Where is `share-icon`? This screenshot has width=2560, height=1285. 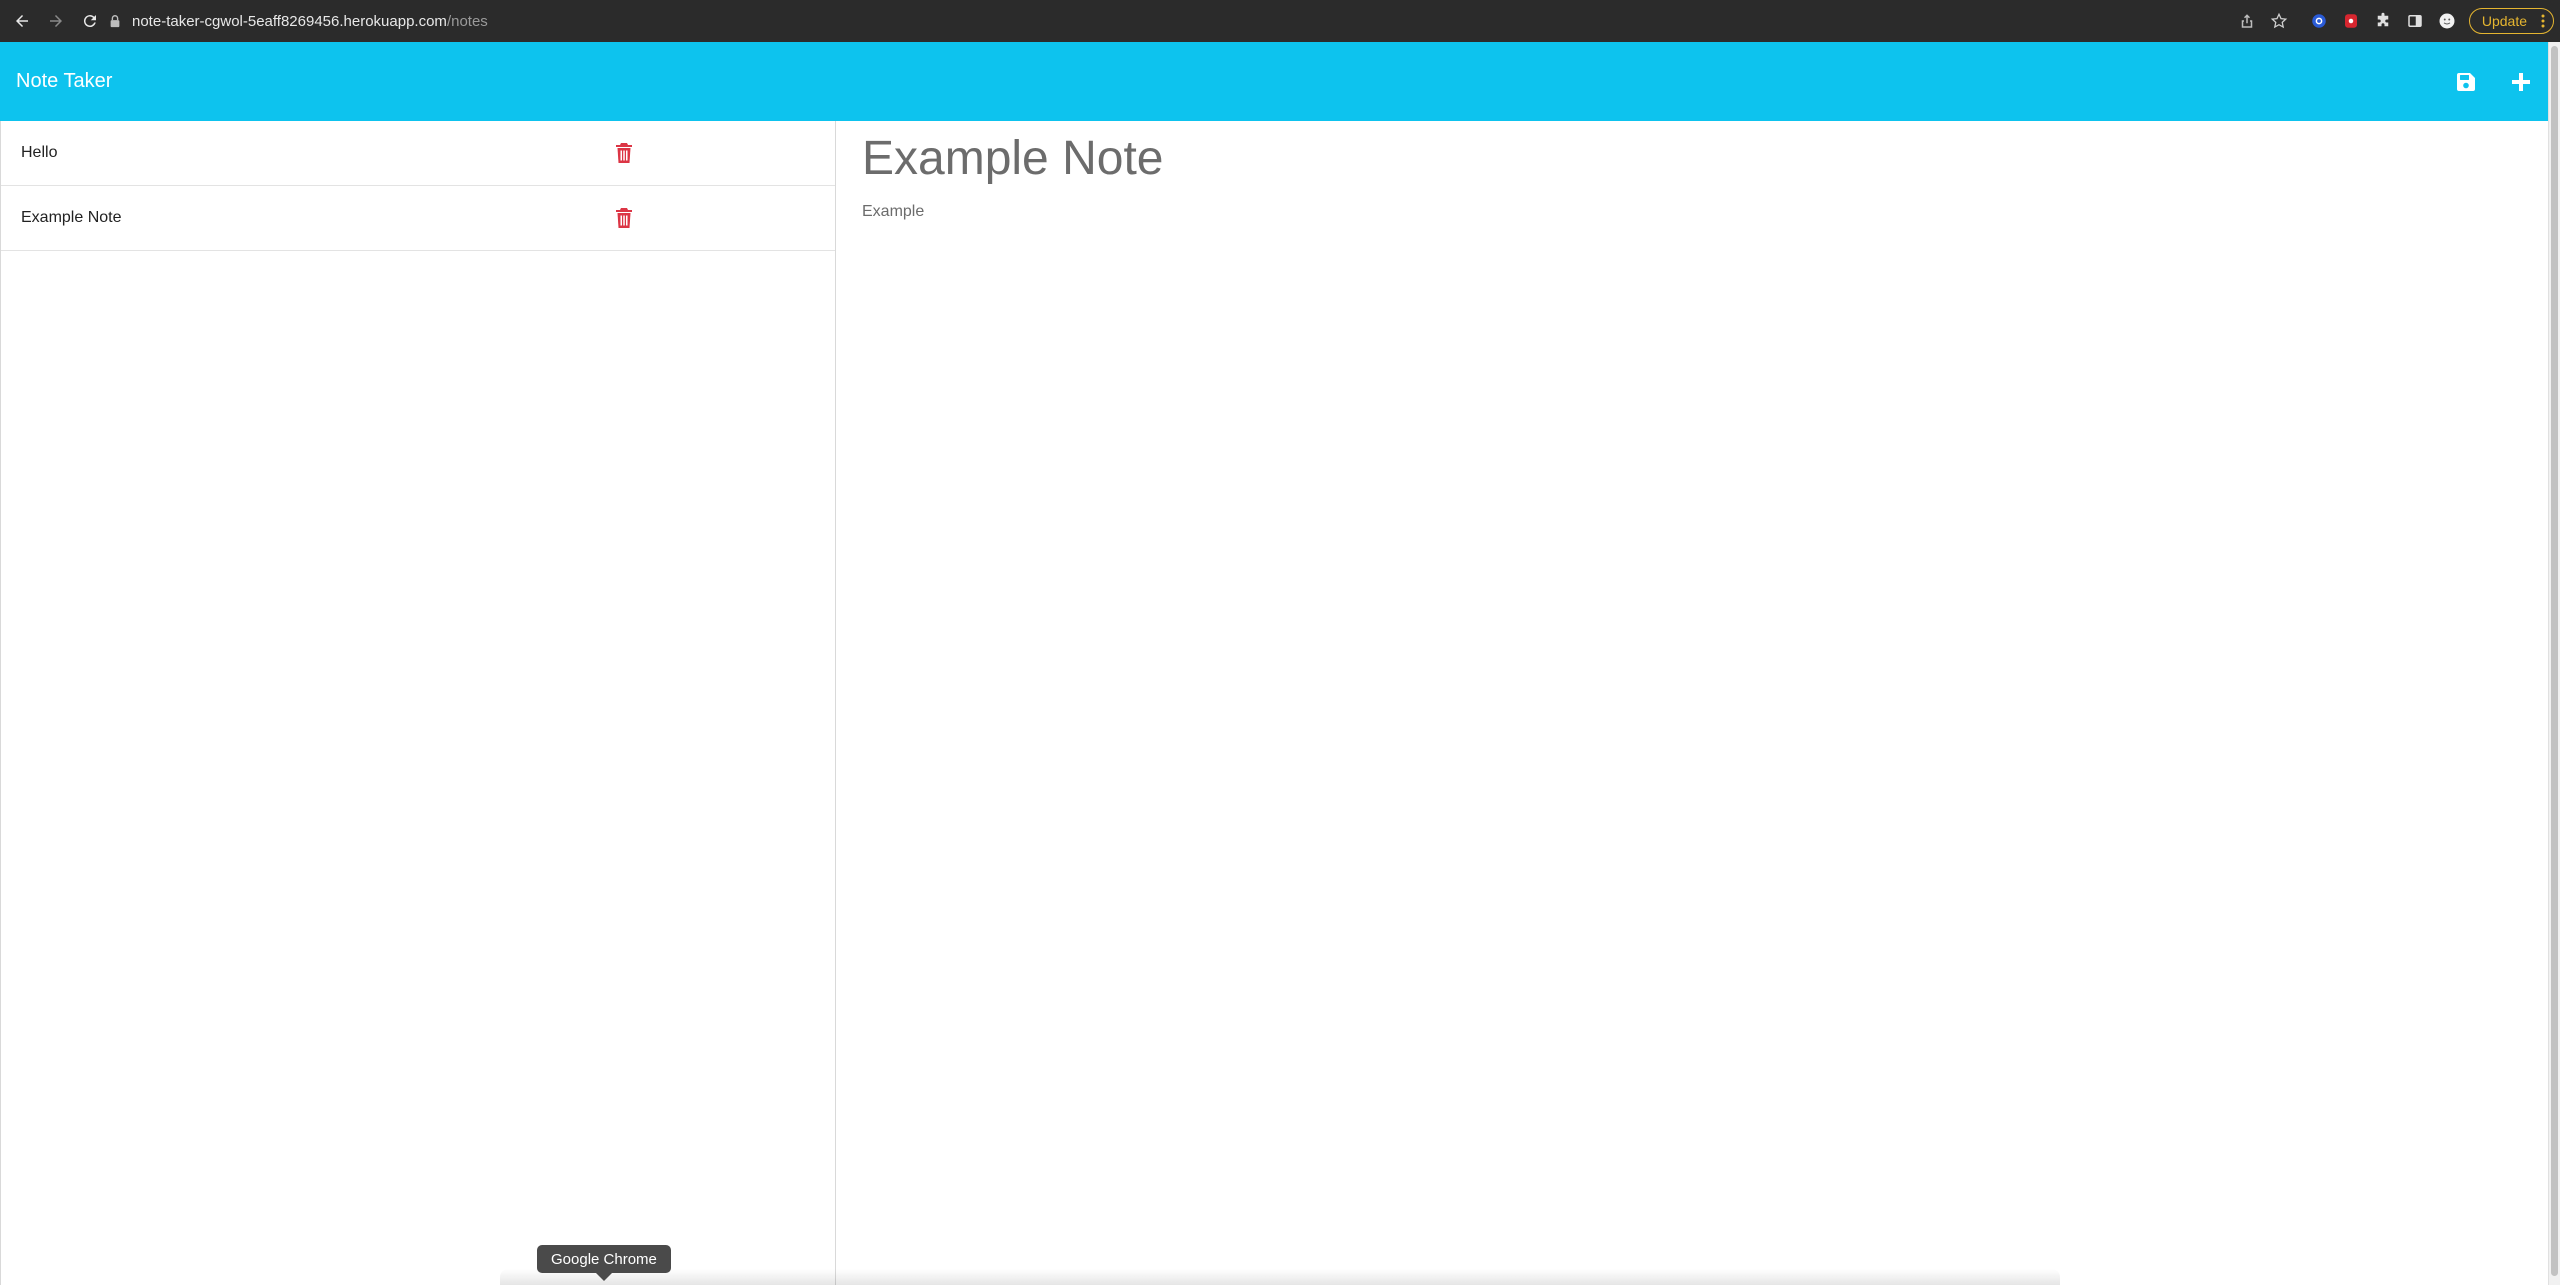 share-icon is located at coordinates (2247, 21).